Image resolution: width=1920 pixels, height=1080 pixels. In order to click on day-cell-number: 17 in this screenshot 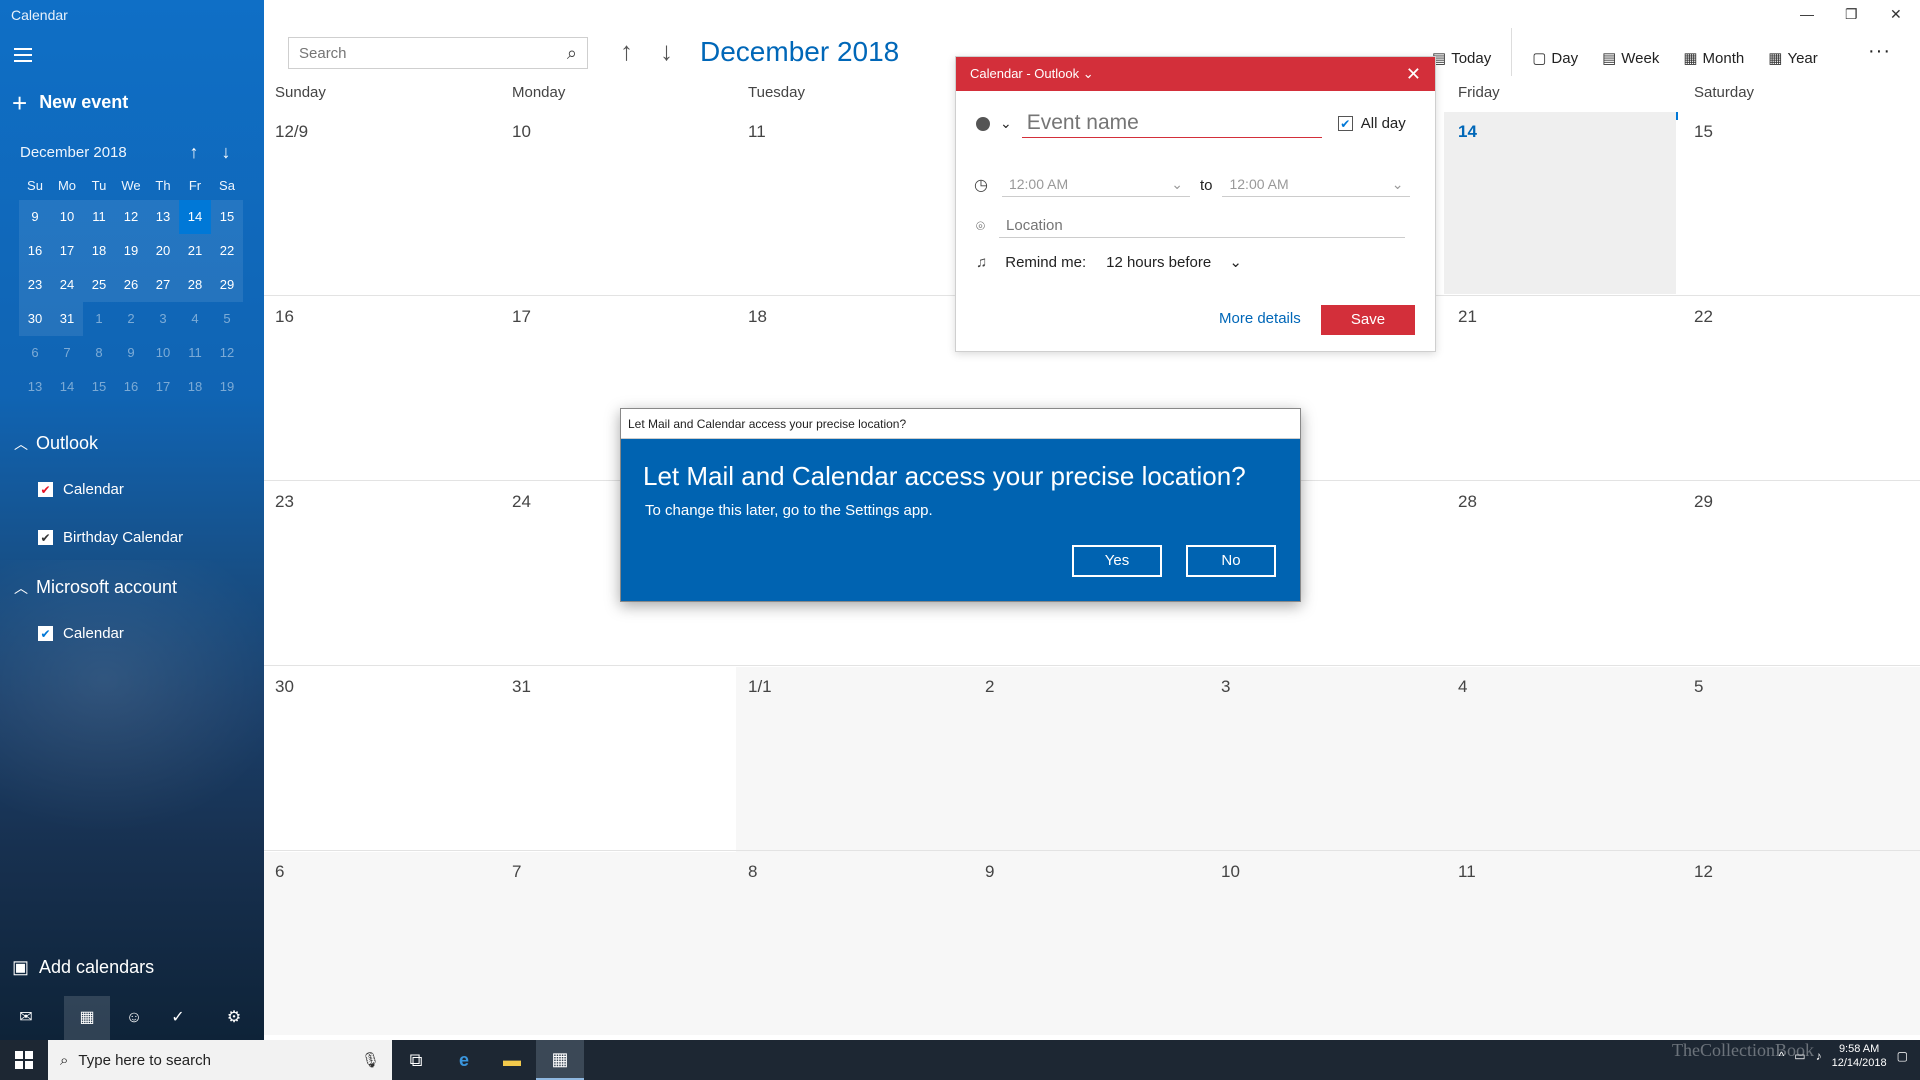, I will do `click(521, 317)`.